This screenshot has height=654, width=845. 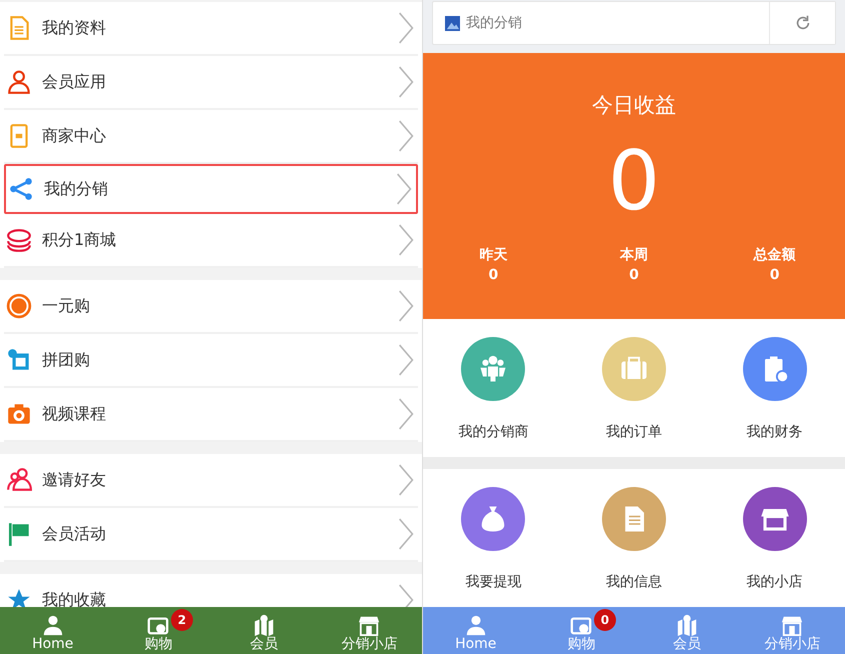 I want to click on menu-item: 会员活动, so click(x=211, y=535).